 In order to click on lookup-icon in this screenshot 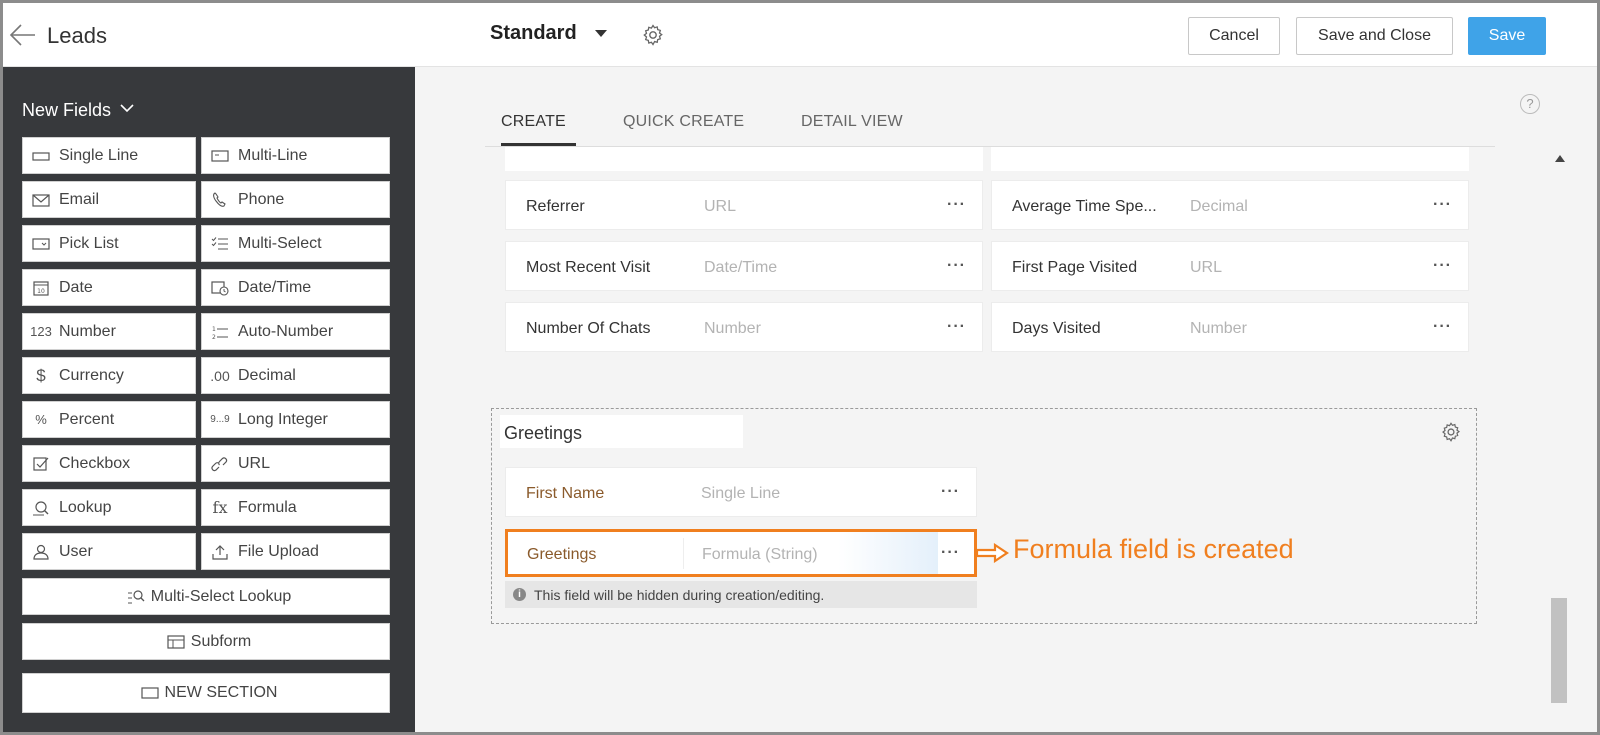, I will do `click(41, 508)`.